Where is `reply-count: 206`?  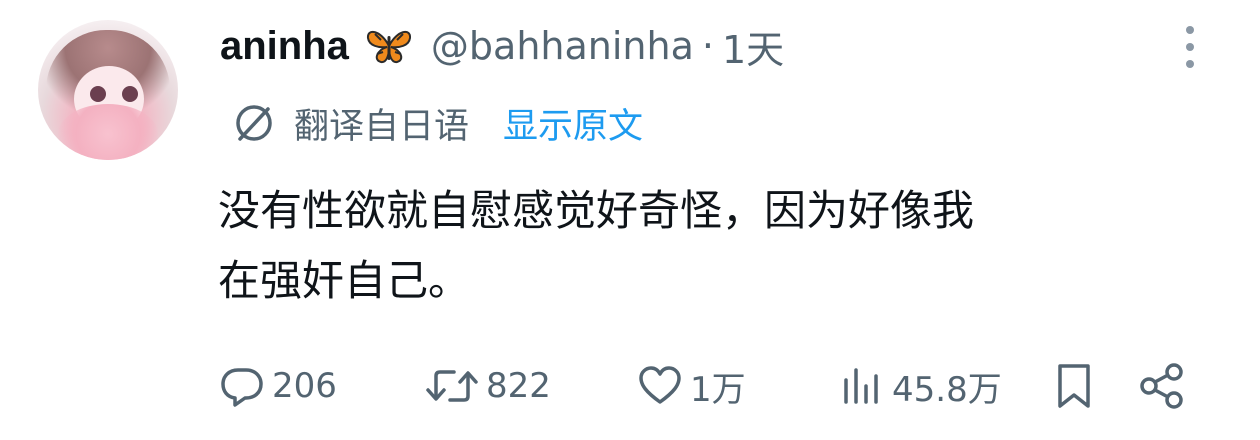
reply-count: 206 is located at coordinates (304, 386).